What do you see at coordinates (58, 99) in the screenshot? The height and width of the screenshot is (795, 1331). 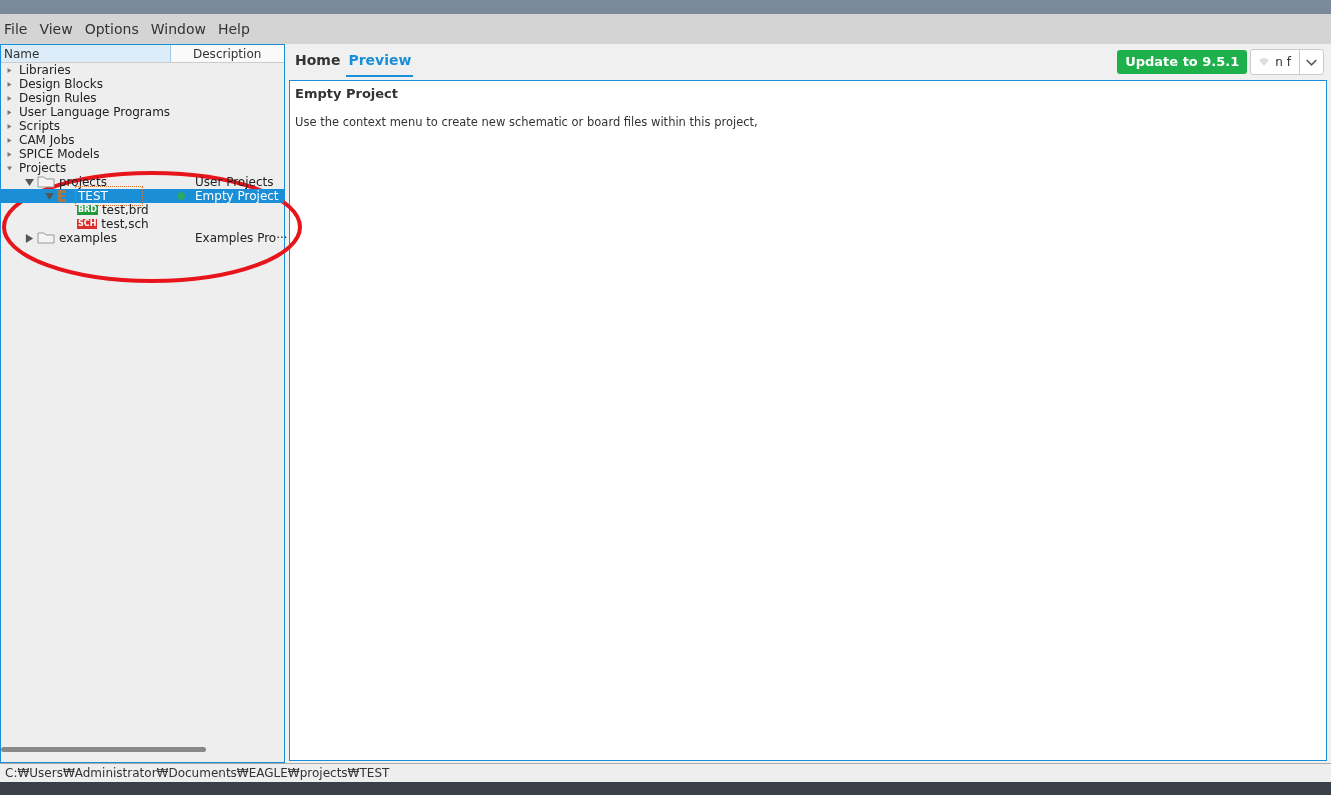 I see `tree-label: Design Rules` at bounding box center [58, 99].